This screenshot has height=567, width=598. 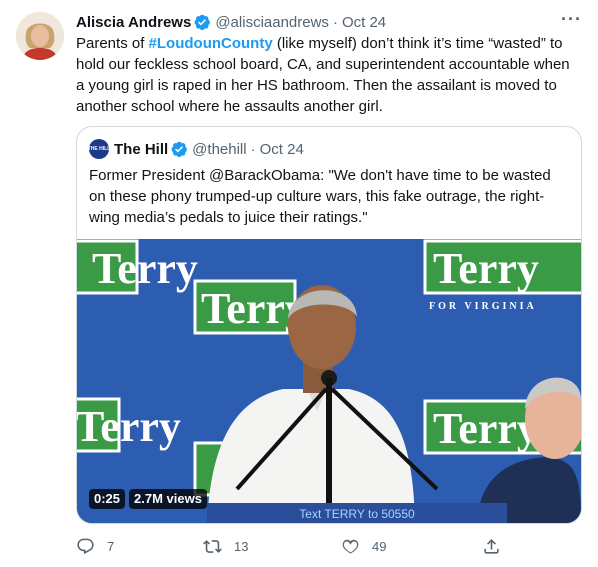 I want to click on reply-icon, so click(x=85, y=546).